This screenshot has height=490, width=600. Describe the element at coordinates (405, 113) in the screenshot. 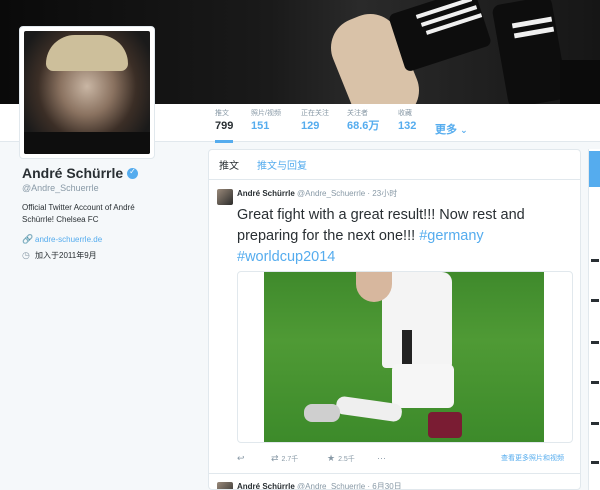

I see `nav-stat-label: 收藏` at that location.